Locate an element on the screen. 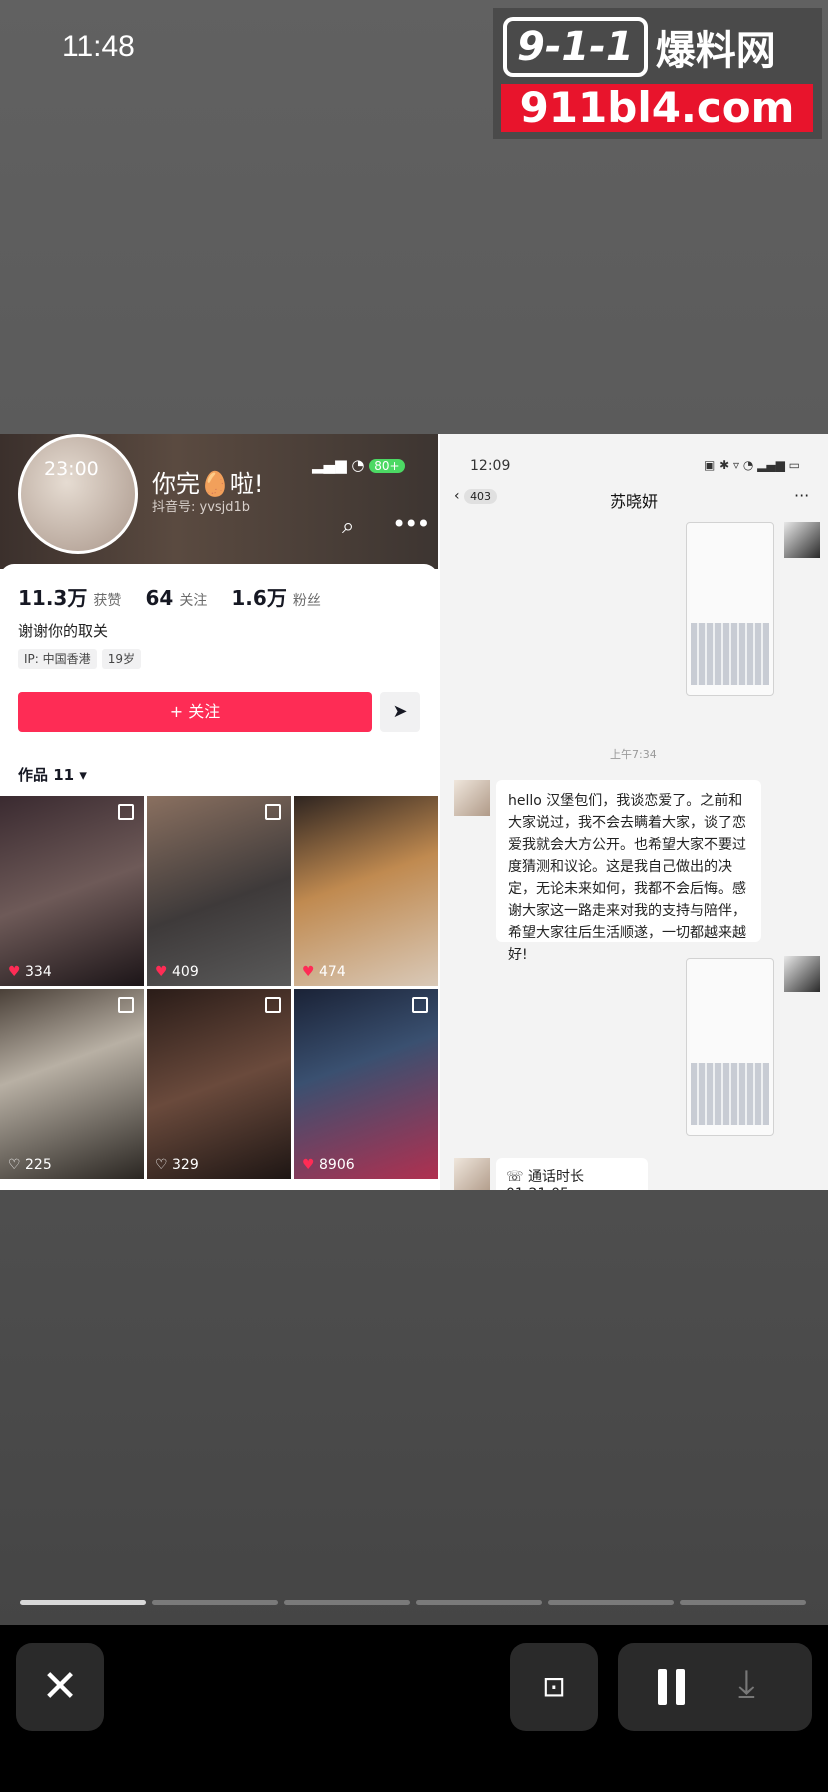 Image resolution: width=828 pixels, height=1792 pixels. post-thumbnail: ♥ 334 is located at coordinates (72, 891).